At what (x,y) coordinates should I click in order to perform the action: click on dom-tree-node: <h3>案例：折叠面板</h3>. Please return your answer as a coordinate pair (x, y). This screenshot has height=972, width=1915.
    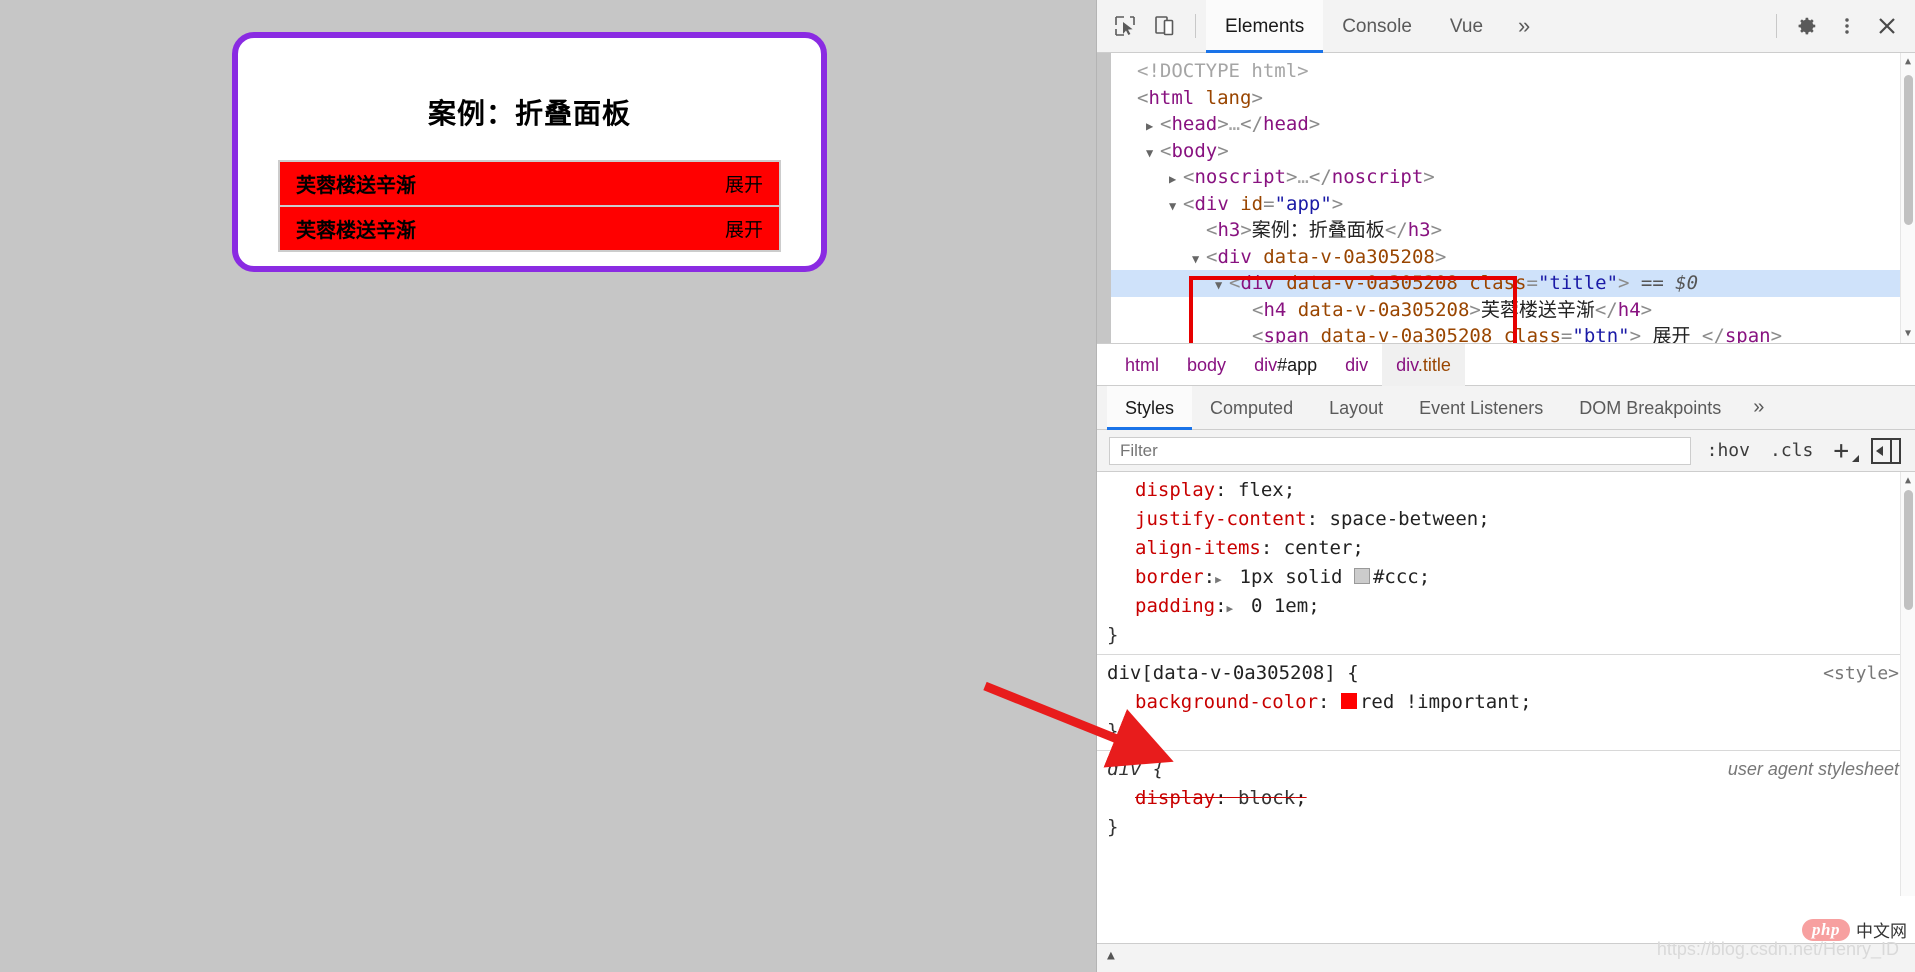
    Looking at the image, I should click on (1506, 230).